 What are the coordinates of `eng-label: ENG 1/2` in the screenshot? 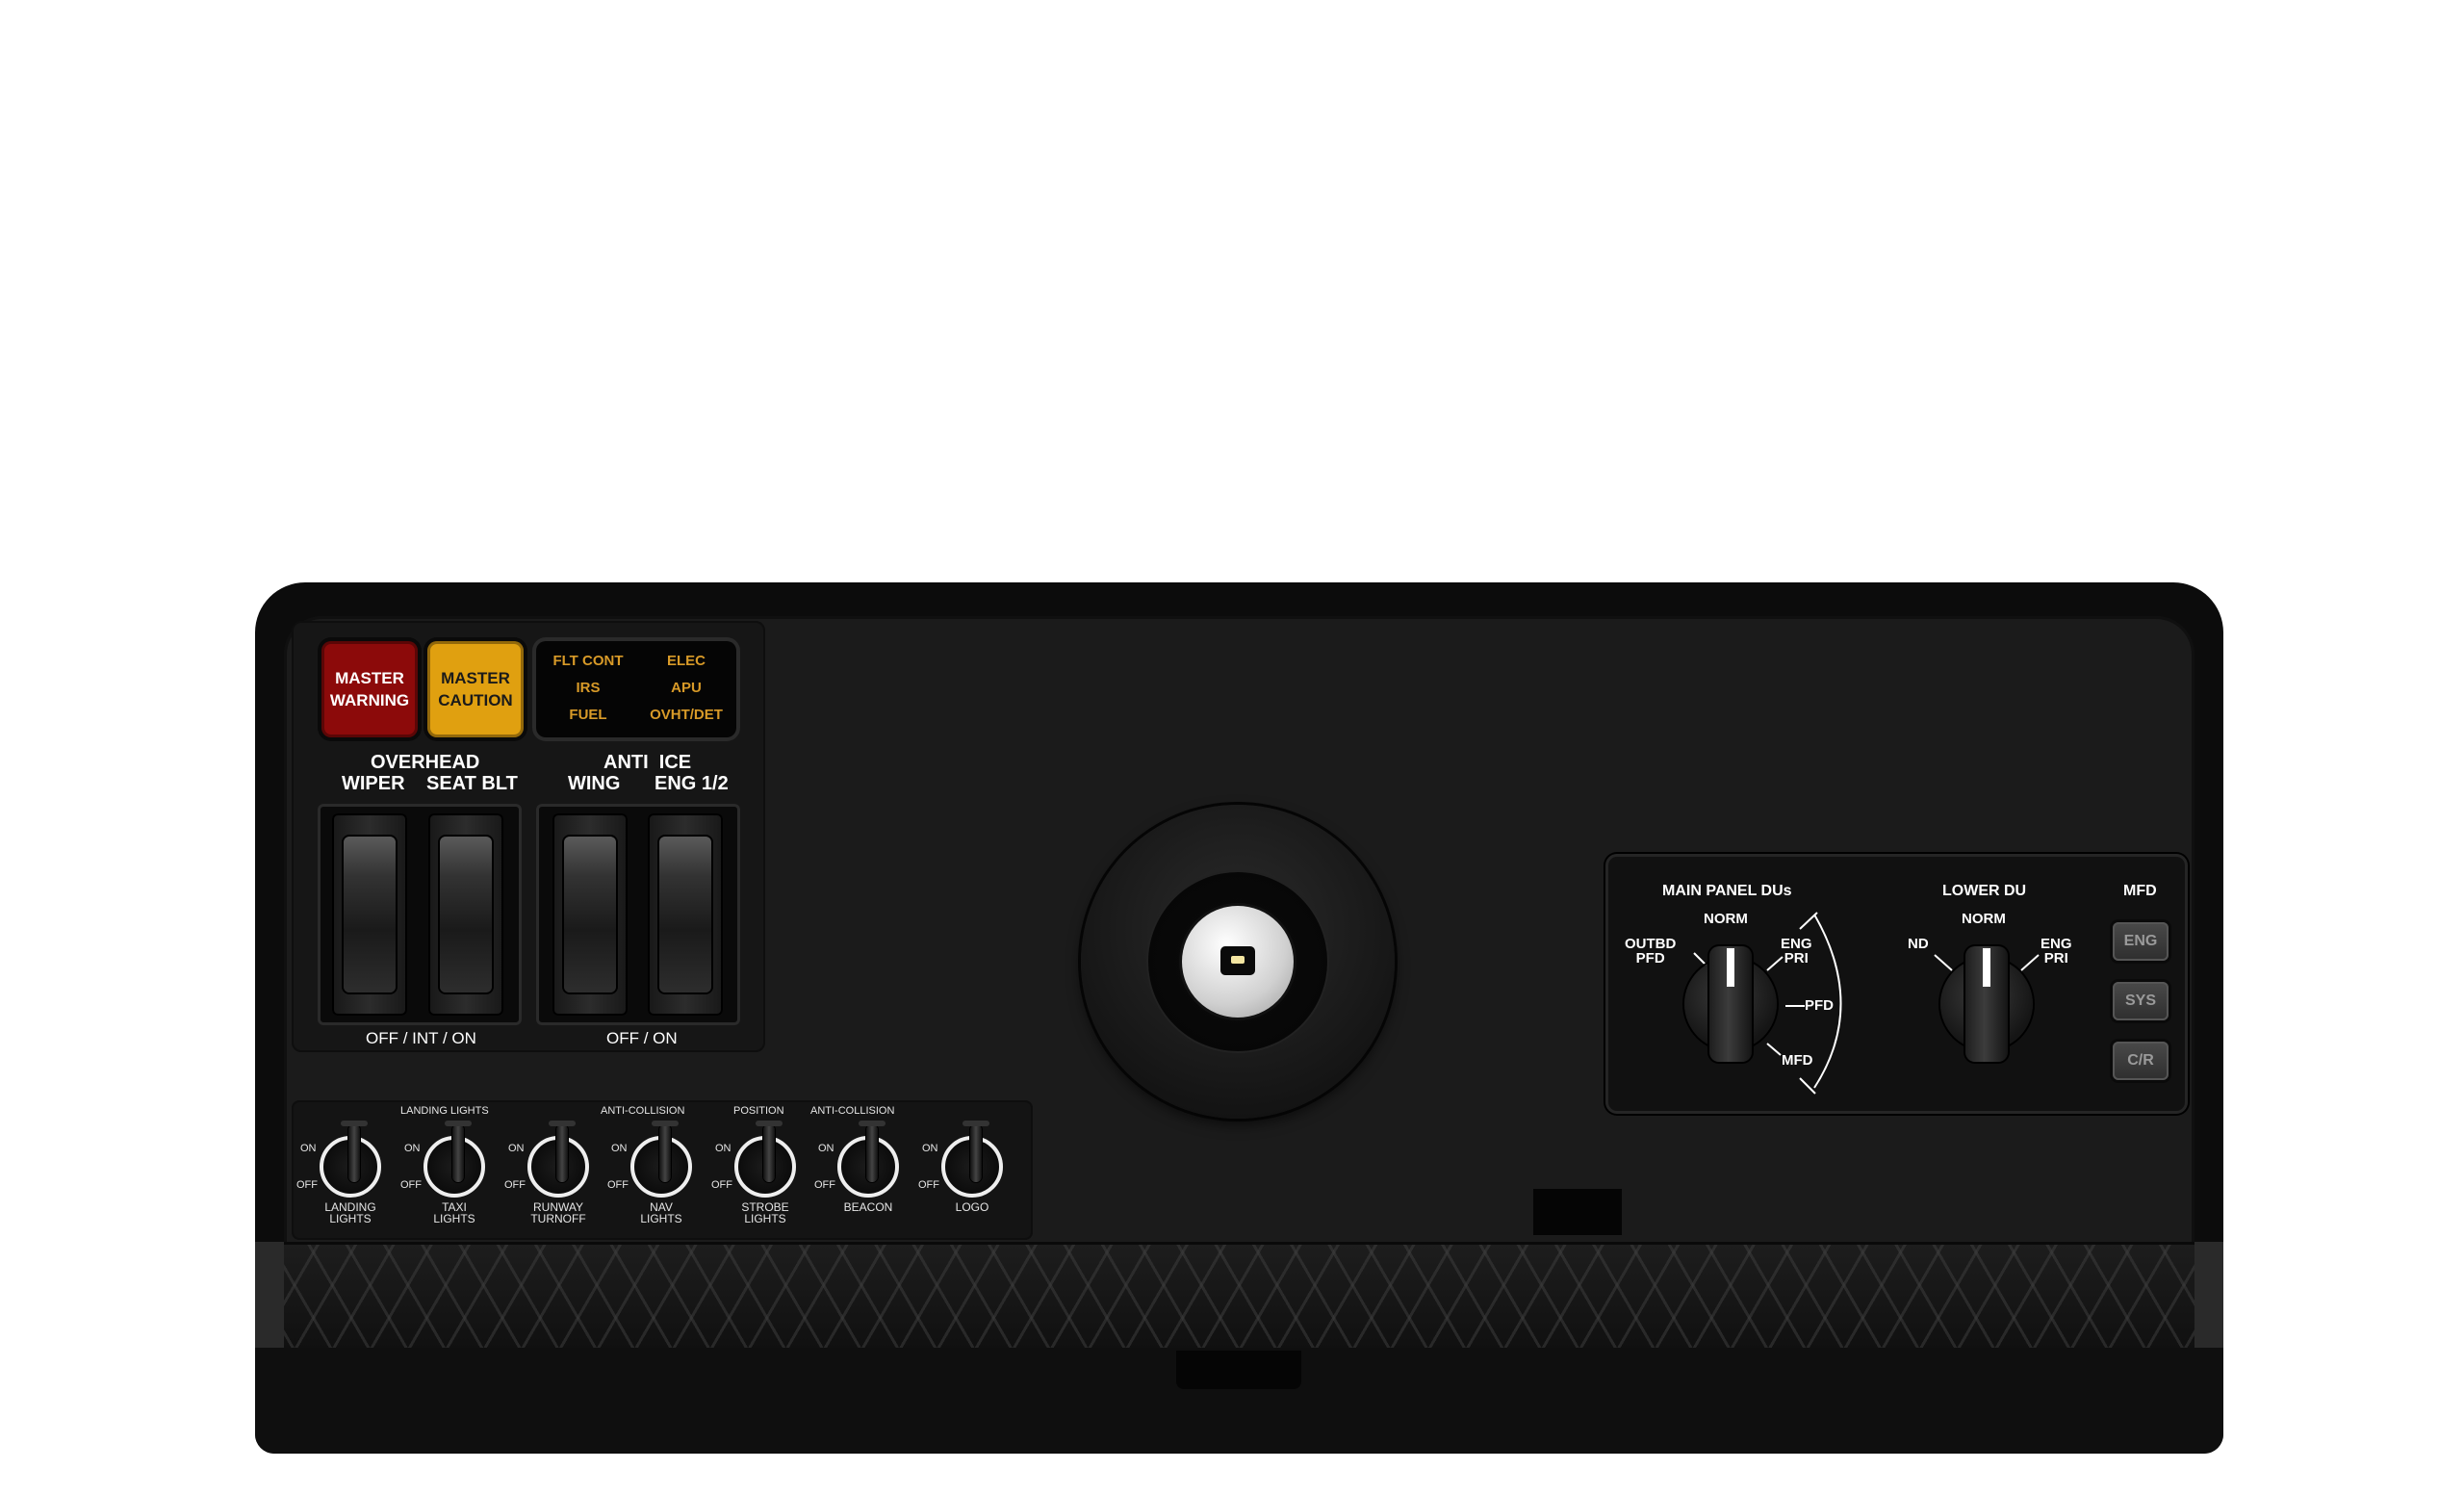 It's located at (691, 783).